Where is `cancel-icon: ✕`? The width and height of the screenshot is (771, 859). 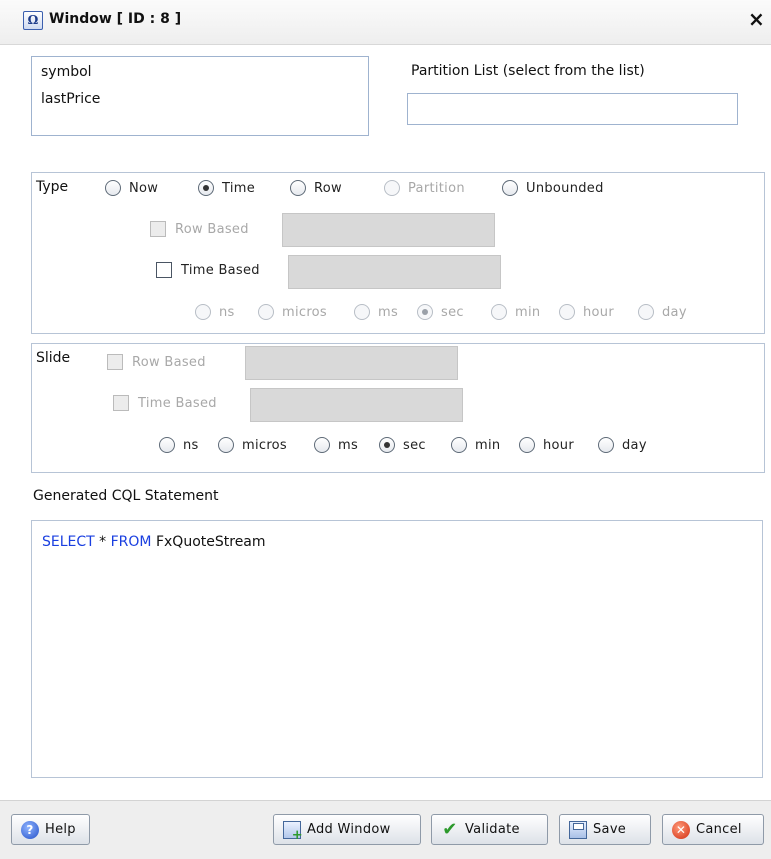 cancel-icon: ✕ is located at coordinates (681, 829).